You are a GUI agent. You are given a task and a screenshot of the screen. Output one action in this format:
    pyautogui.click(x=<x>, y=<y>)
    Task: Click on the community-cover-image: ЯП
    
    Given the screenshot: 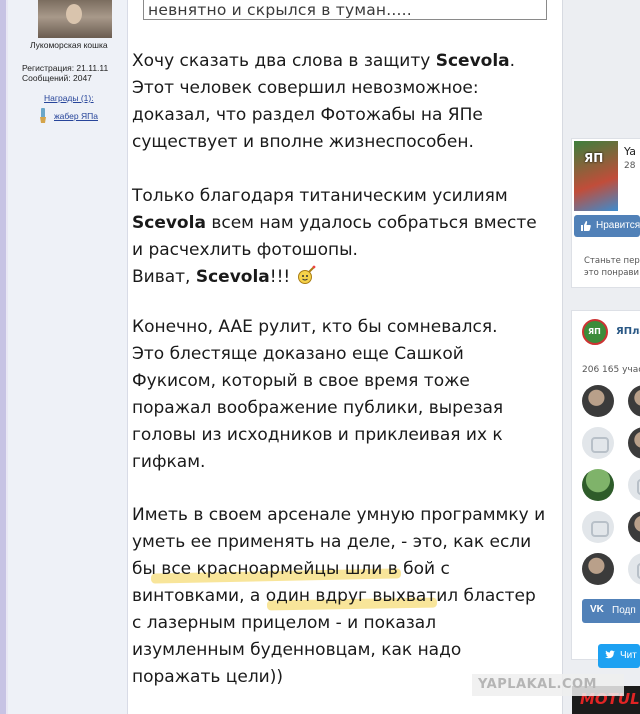 What is the action you would take?
    pyautogui.click(x=596, y=176)
    